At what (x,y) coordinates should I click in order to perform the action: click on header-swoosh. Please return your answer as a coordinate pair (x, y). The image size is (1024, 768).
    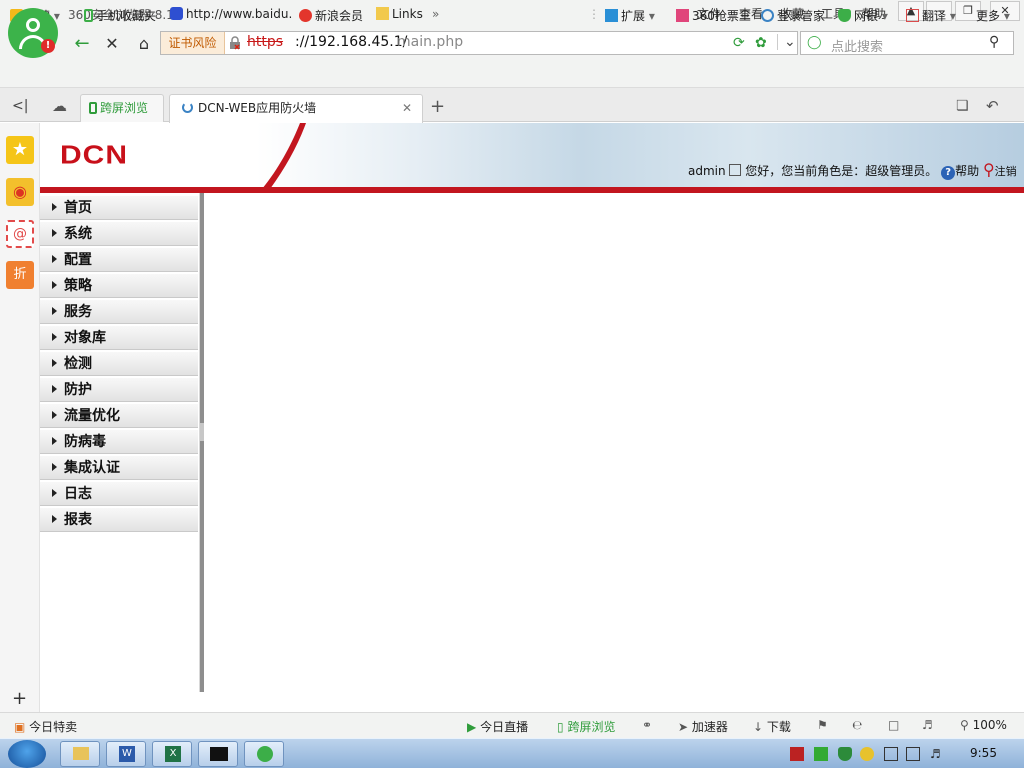
    Looking at the image, I should click on (284, 156).